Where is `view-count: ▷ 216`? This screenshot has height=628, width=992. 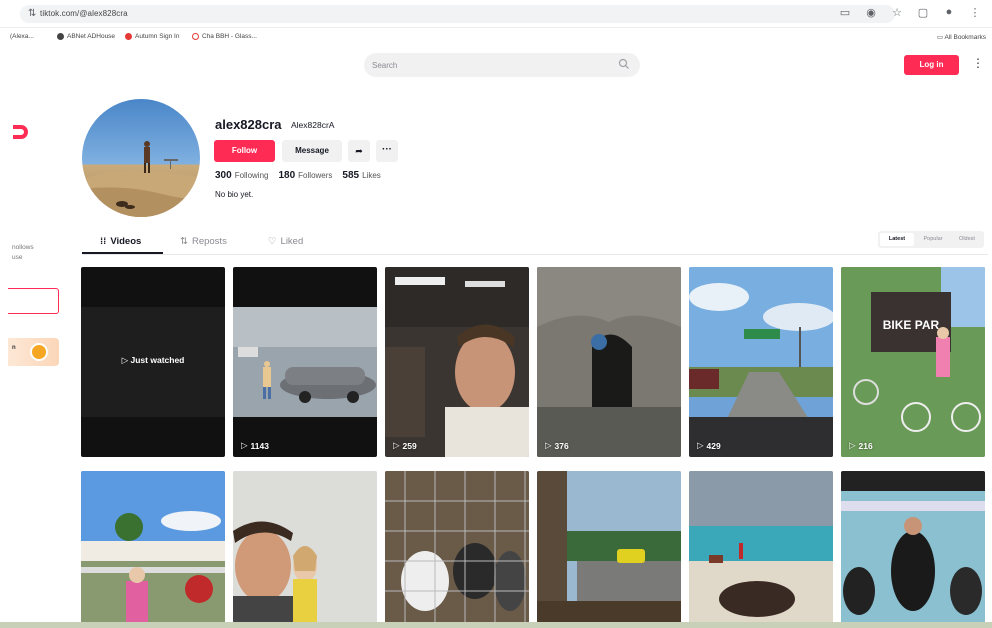
view-count: ▷ 216 is located at coordinates (861, 445).